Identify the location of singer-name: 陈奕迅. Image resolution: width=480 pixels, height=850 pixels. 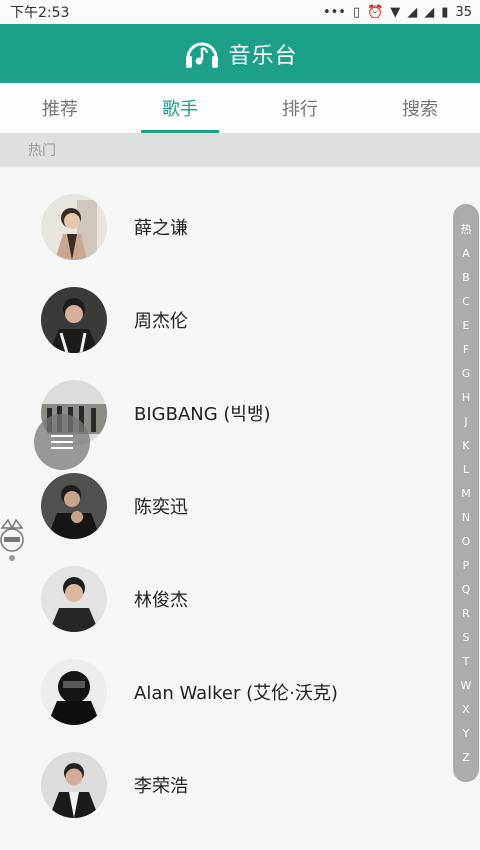
(161, 507).